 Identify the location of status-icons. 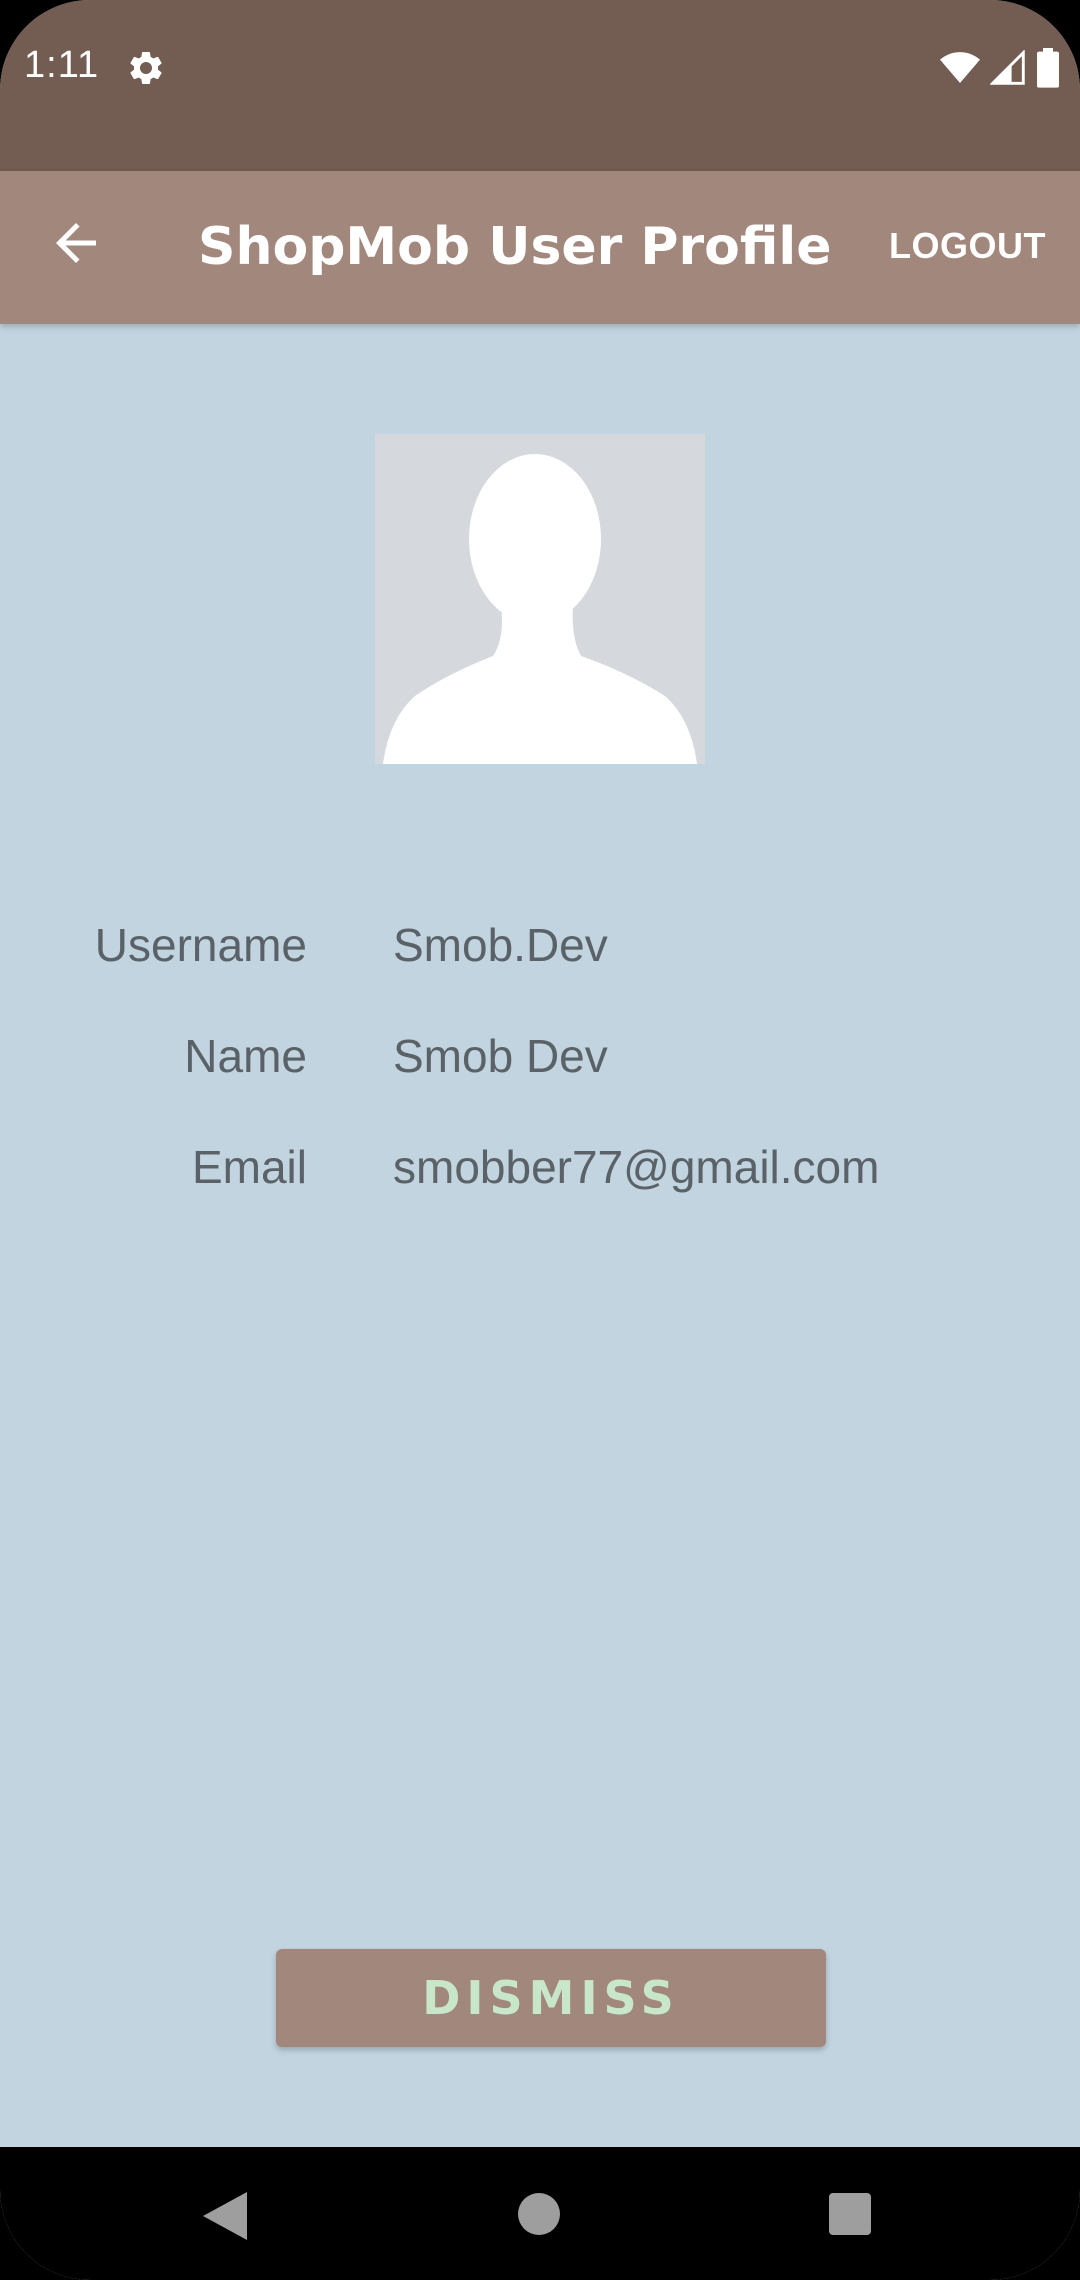
(1000, 68).